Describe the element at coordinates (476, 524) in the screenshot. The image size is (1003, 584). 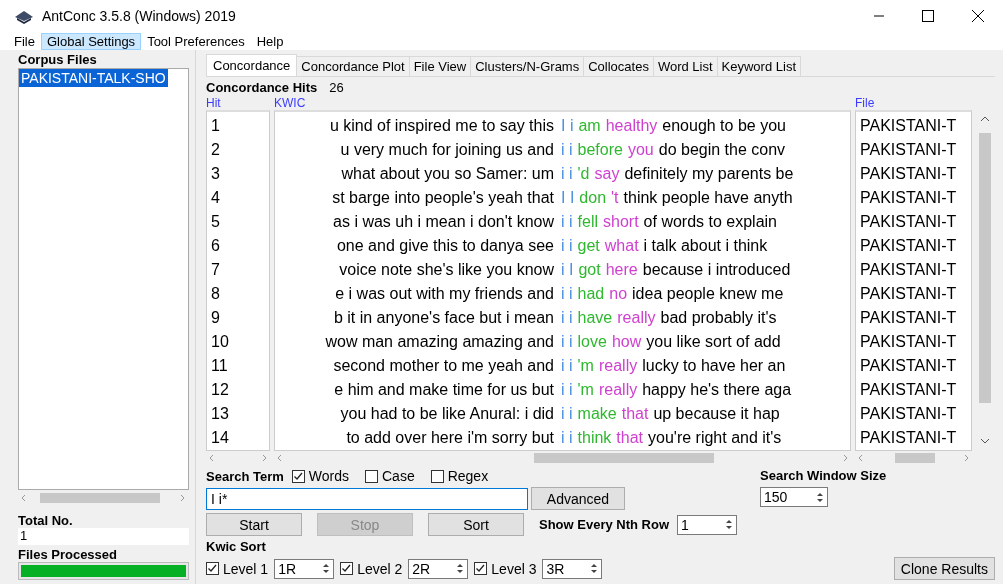
I see `action-button: Sort` at that location.